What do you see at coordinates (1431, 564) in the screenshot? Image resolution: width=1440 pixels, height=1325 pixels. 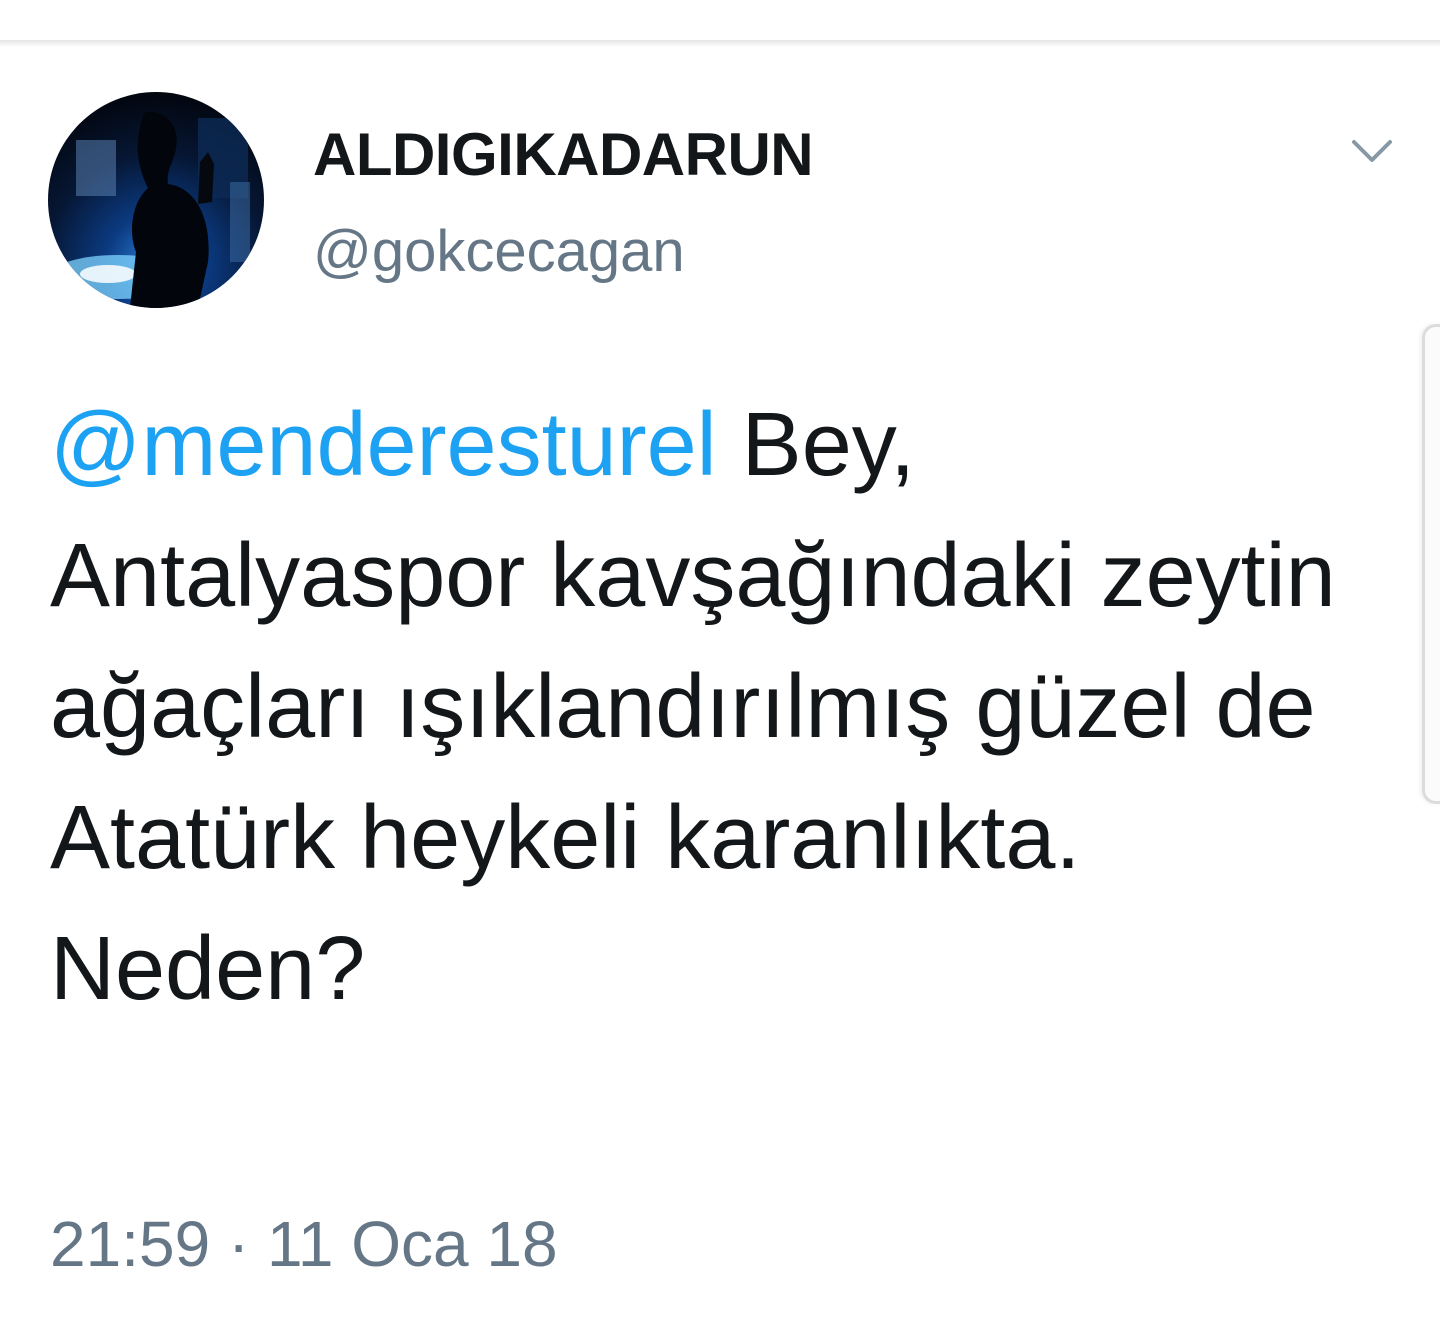 I see `scrollbar-handle` at bounding box center [1431, 564].